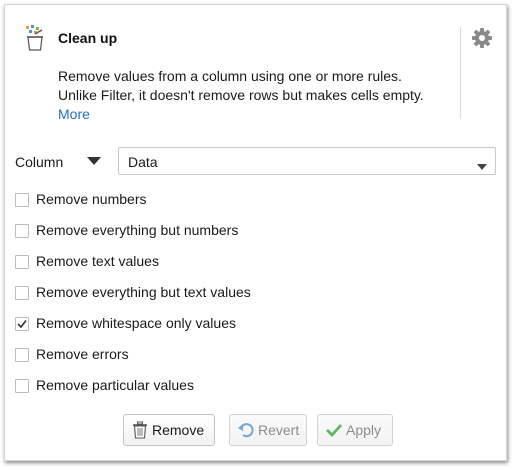 The height and width of the screenshot is (468, 515). I want to click on panel-title: Clean up, so click(88, 38).